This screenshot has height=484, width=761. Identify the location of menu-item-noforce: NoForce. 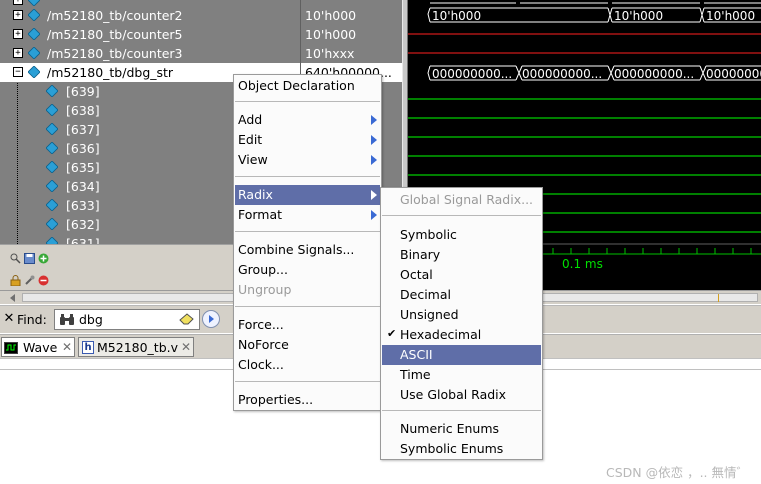
(307, 345).